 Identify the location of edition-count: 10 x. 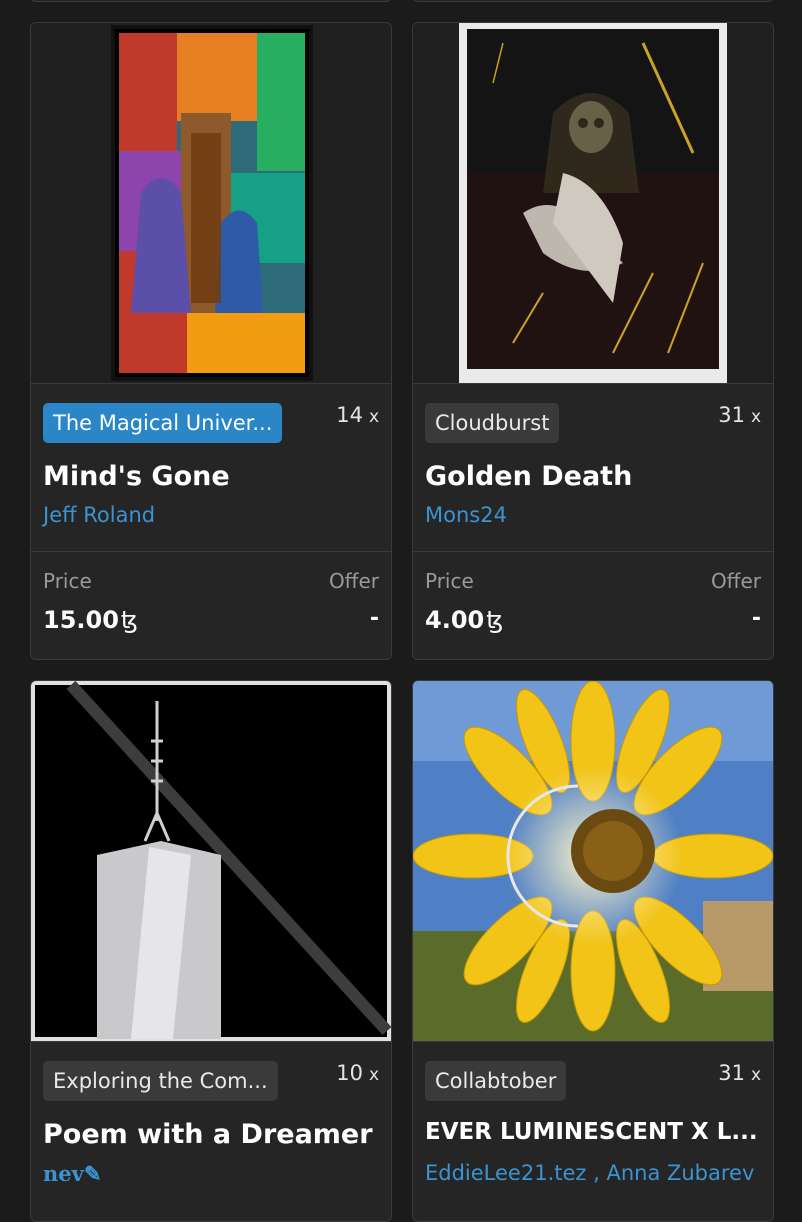
(357, 1073).